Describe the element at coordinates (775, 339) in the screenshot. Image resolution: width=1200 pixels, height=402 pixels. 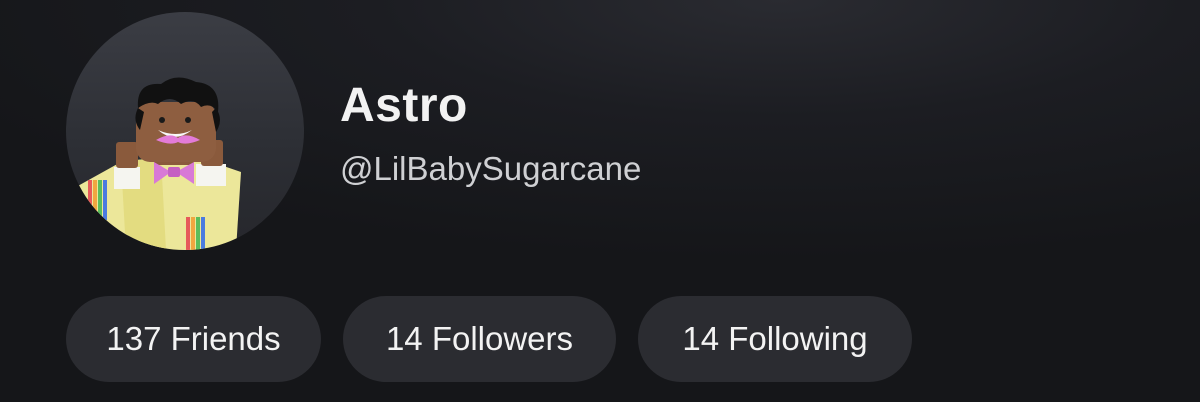
I see `following-button: 14 Following` at that location.